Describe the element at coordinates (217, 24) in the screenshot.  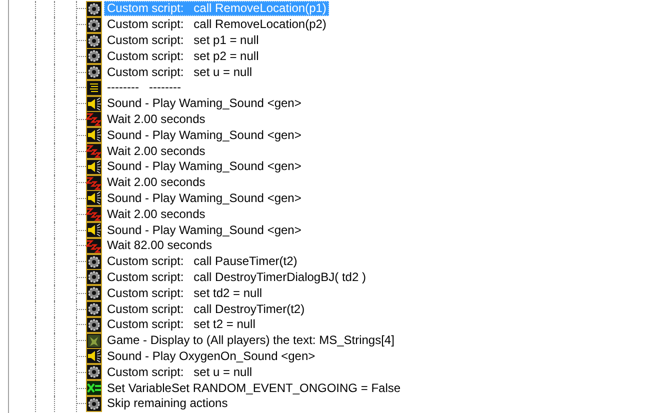
I see `action-item: Custom script: call RemoveLocation(p2)` at that location.